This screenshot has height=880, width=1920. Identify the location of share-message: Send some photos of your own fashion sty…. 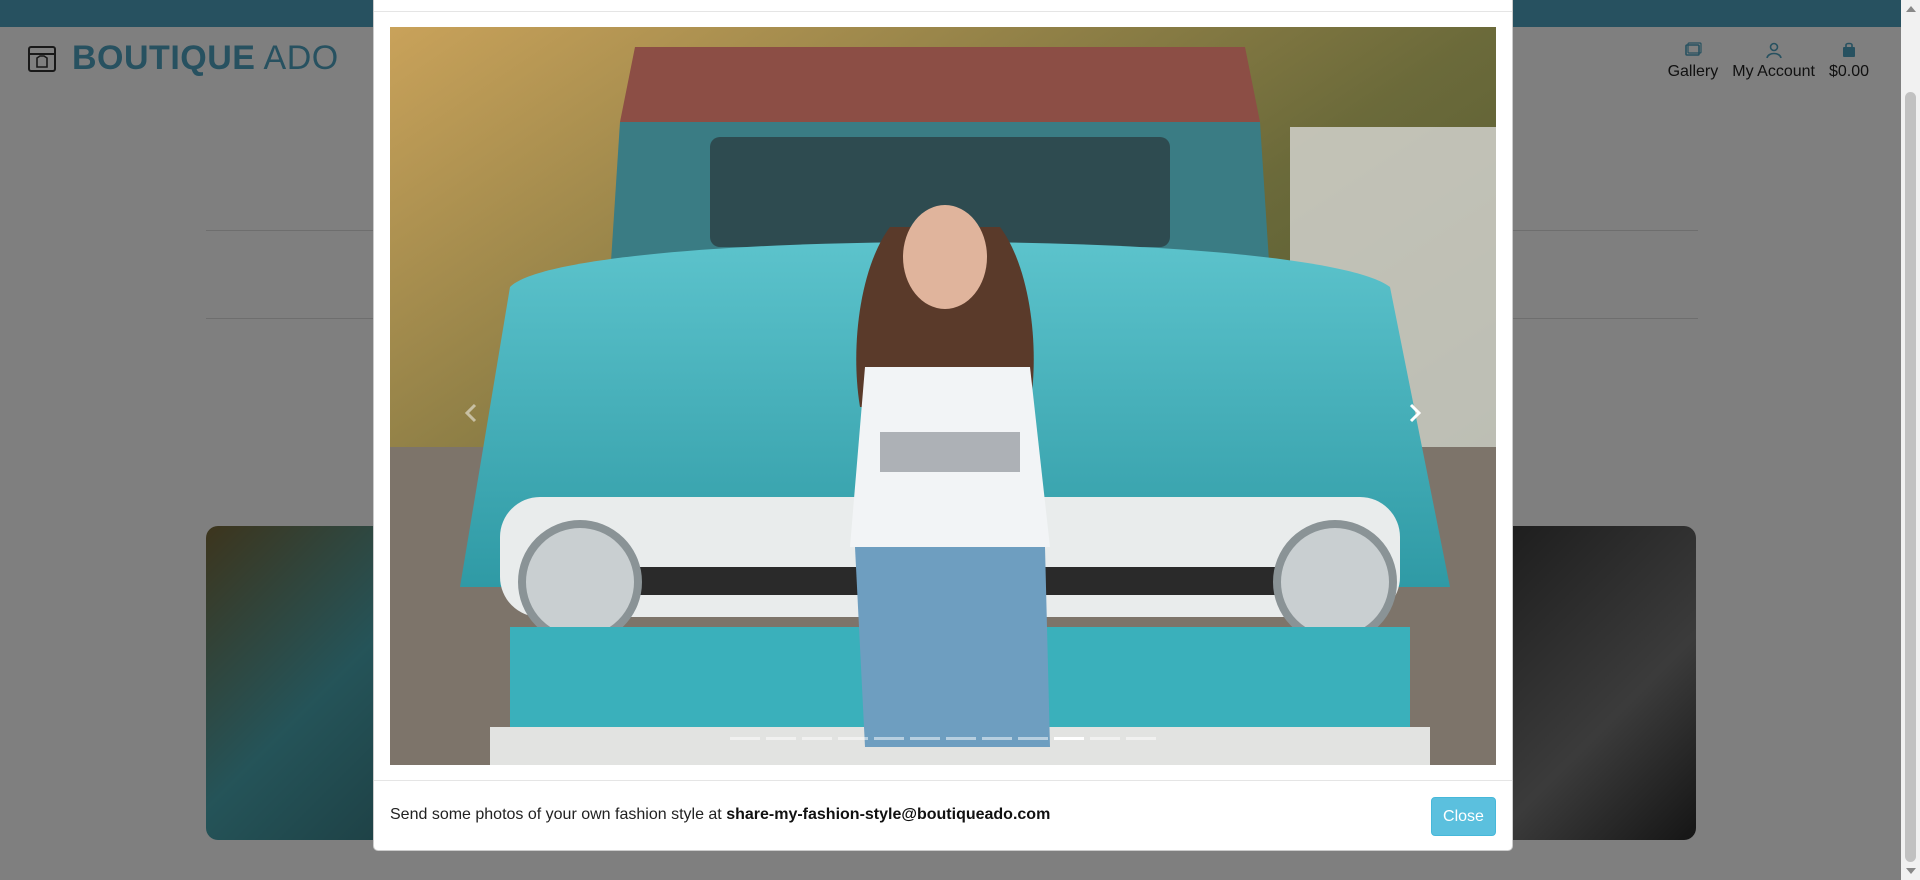
(720, 815).